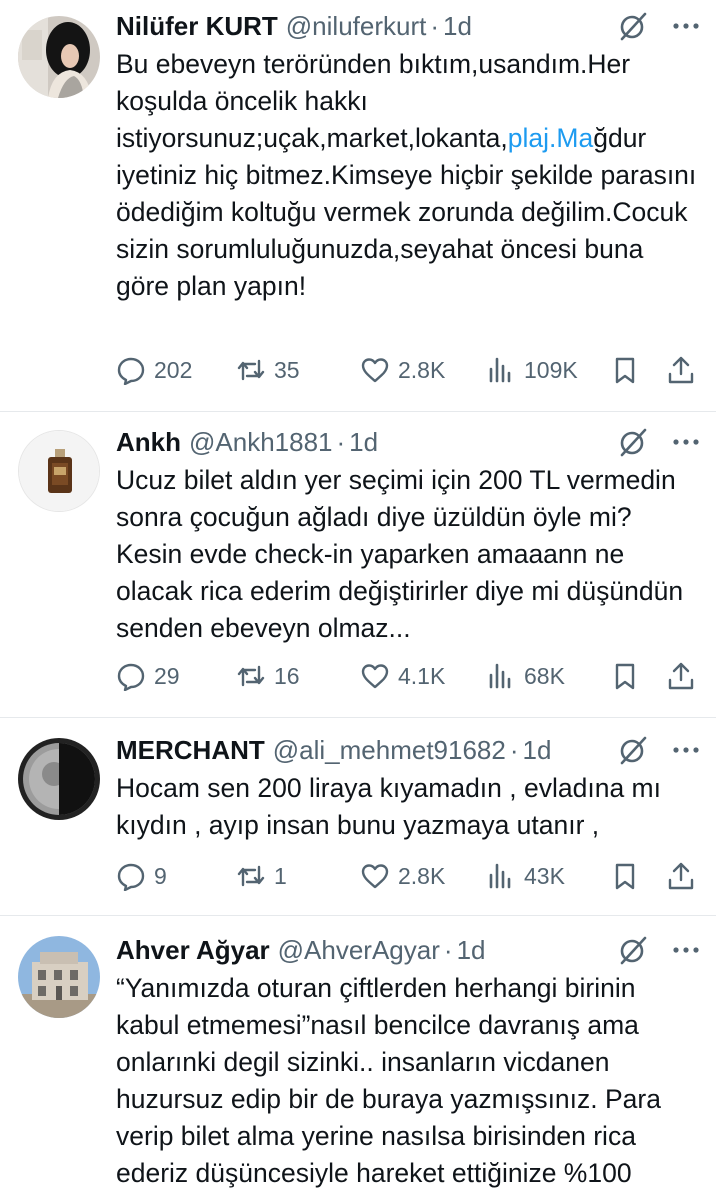  What do you see at coordinates (550, 138) in the screenshot?
I see `tweet-link: plaj.Ma` at bounding box center [550, 138].